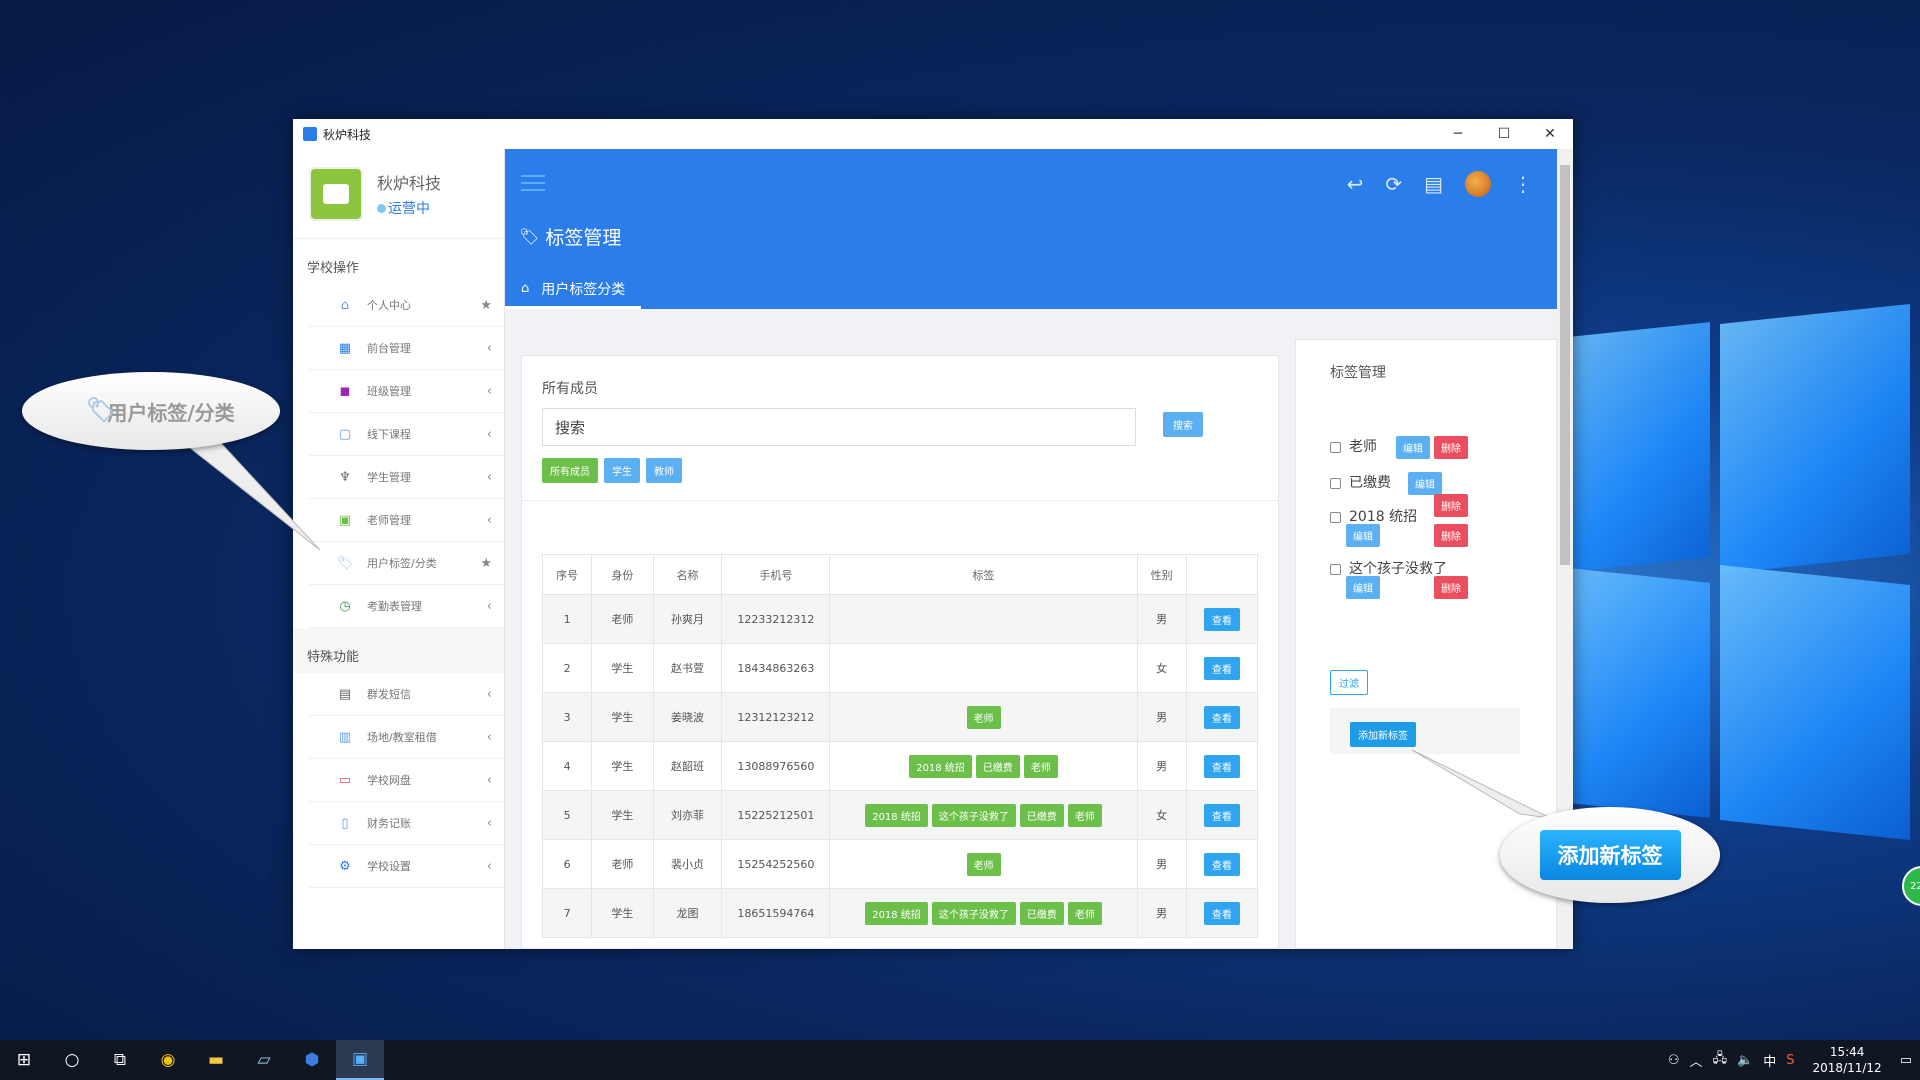  Describe the element at coordinates (622, 574) in the screenshot. I see `column-header: 身份` at that location.